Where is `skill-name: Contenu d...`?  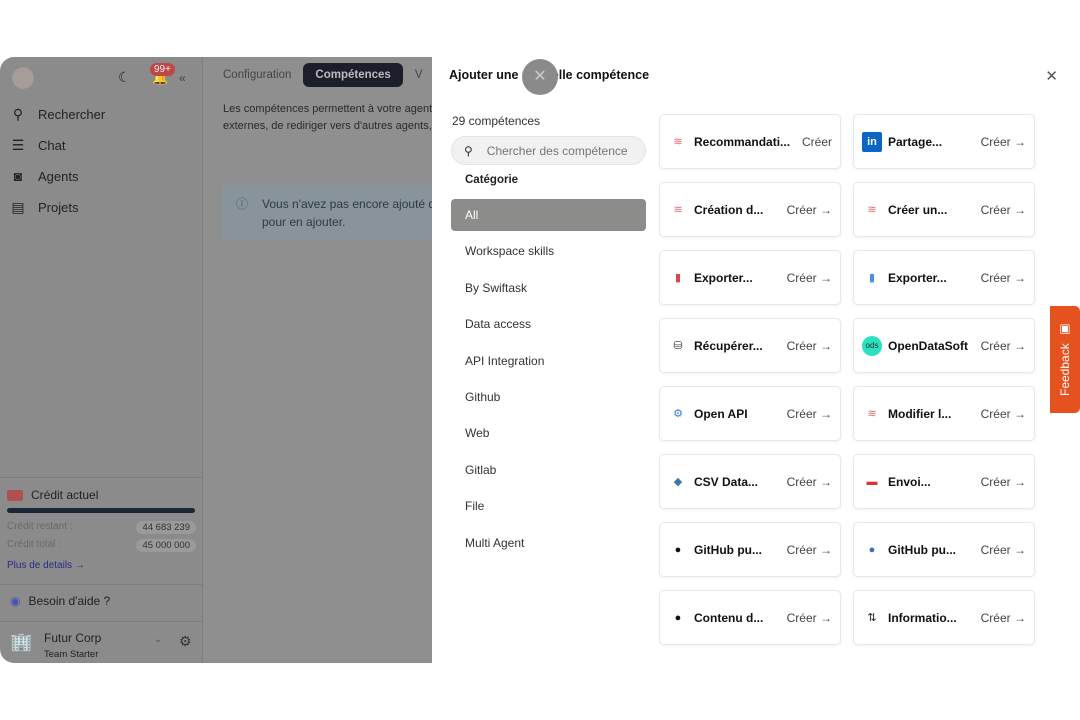
skill-name: Contenu d... is located at coordinates (729, 617).